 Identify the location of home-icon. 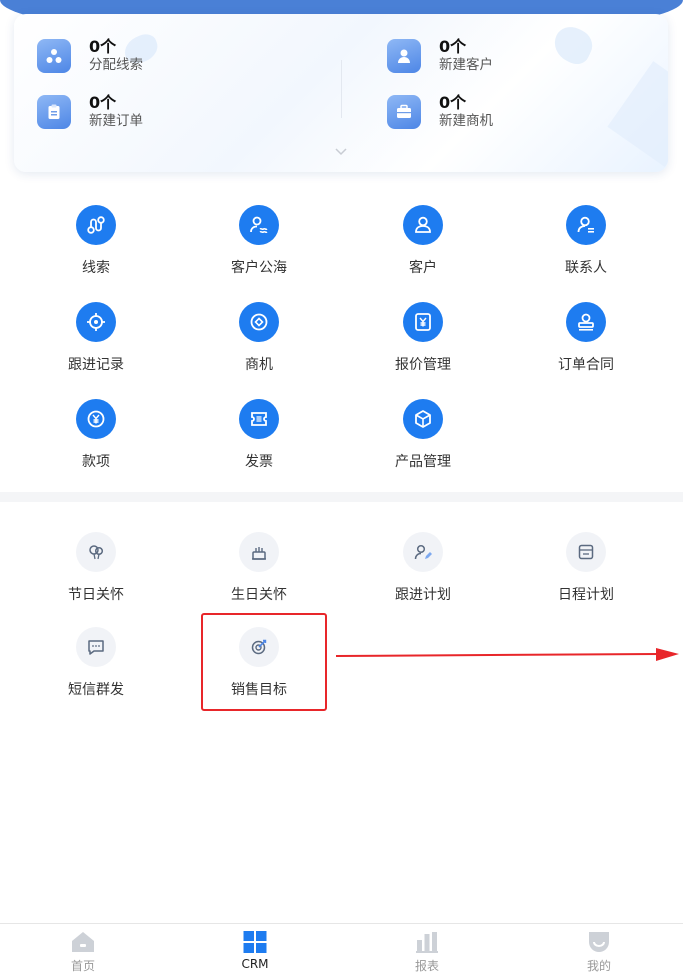
(83, 942).